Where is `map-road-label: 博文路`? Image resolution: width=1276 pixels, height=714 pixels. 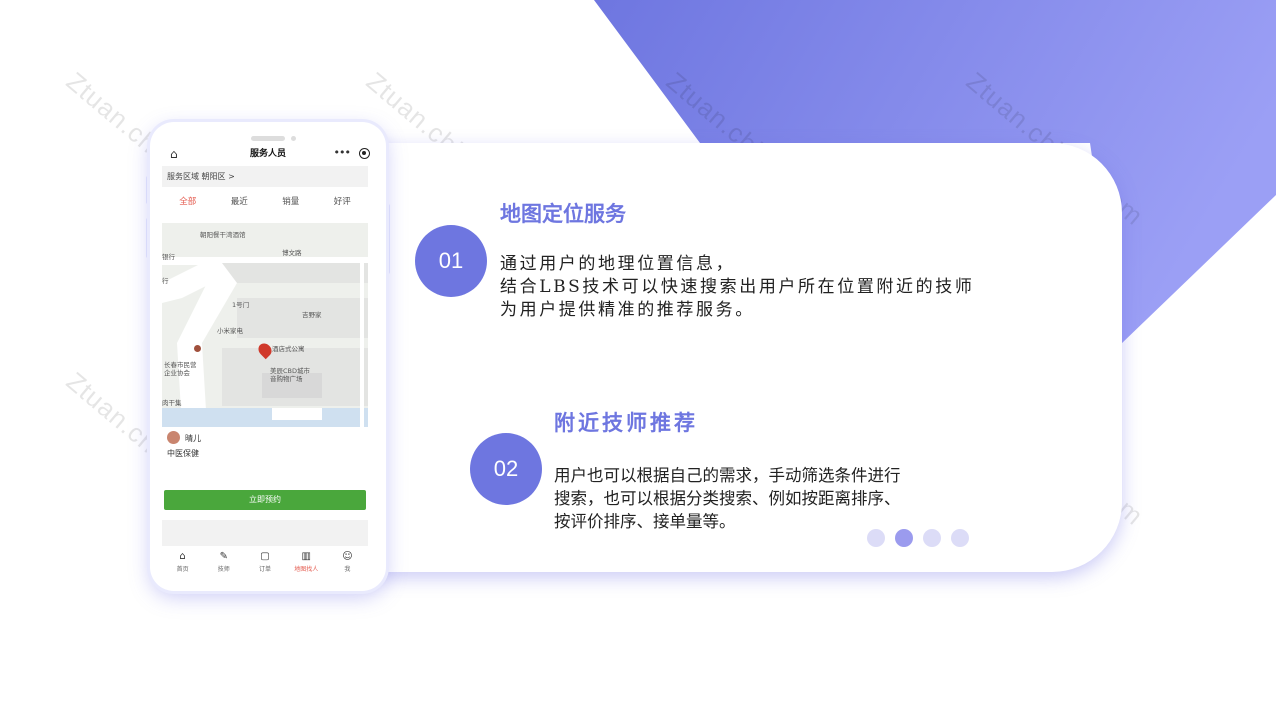
map-road-label: 博文路 is located at coordinates (292, 253).